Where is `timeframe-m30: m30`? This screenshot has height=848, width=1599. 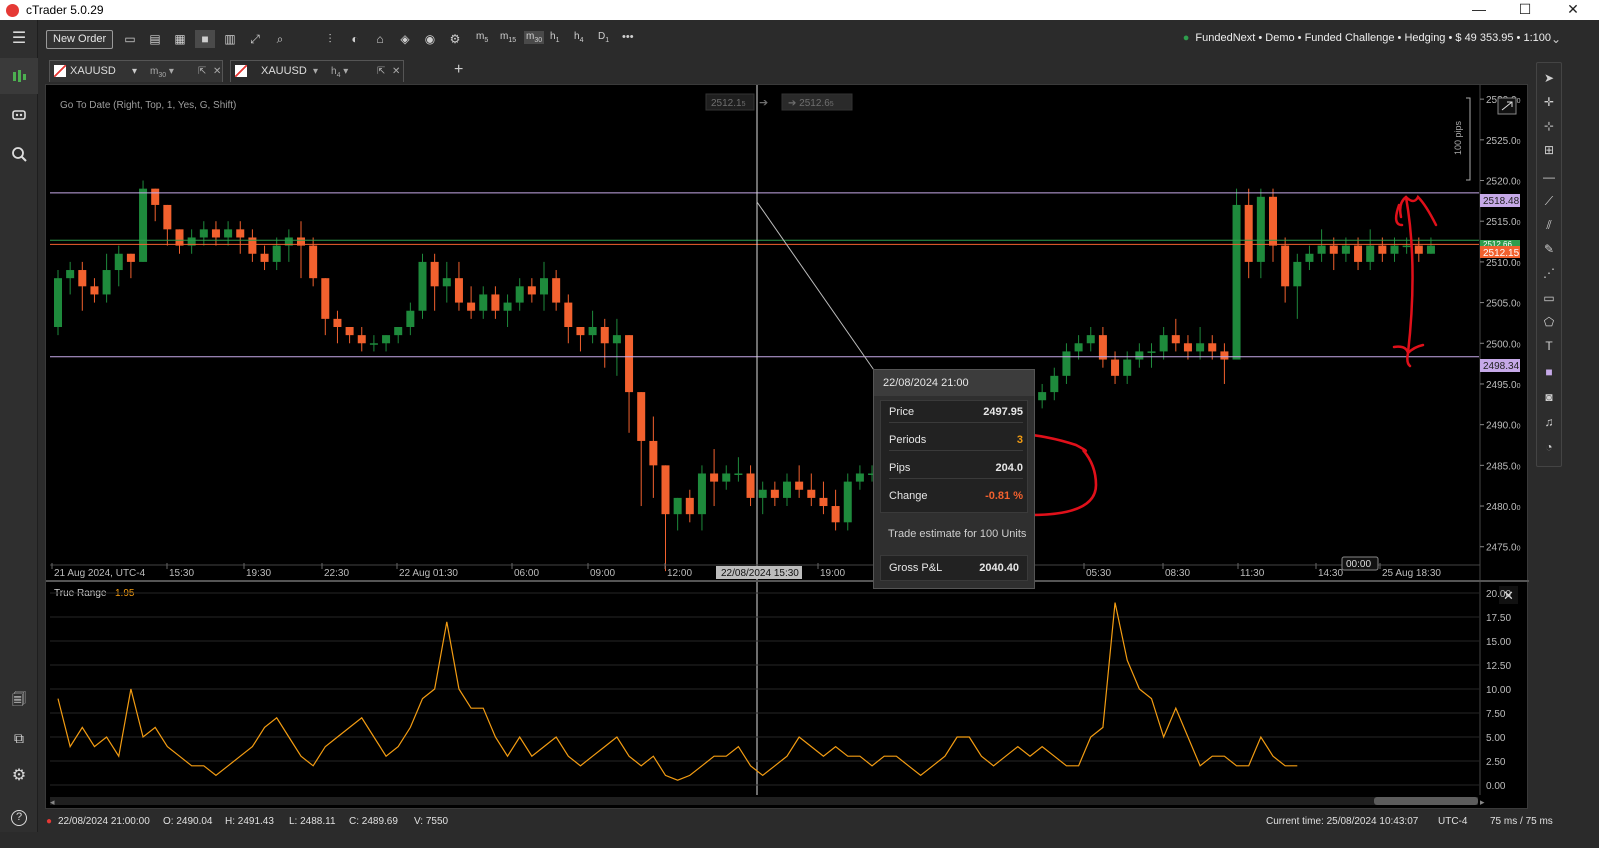
timeframe-m30: m30 is located at coordinates (534, 37).